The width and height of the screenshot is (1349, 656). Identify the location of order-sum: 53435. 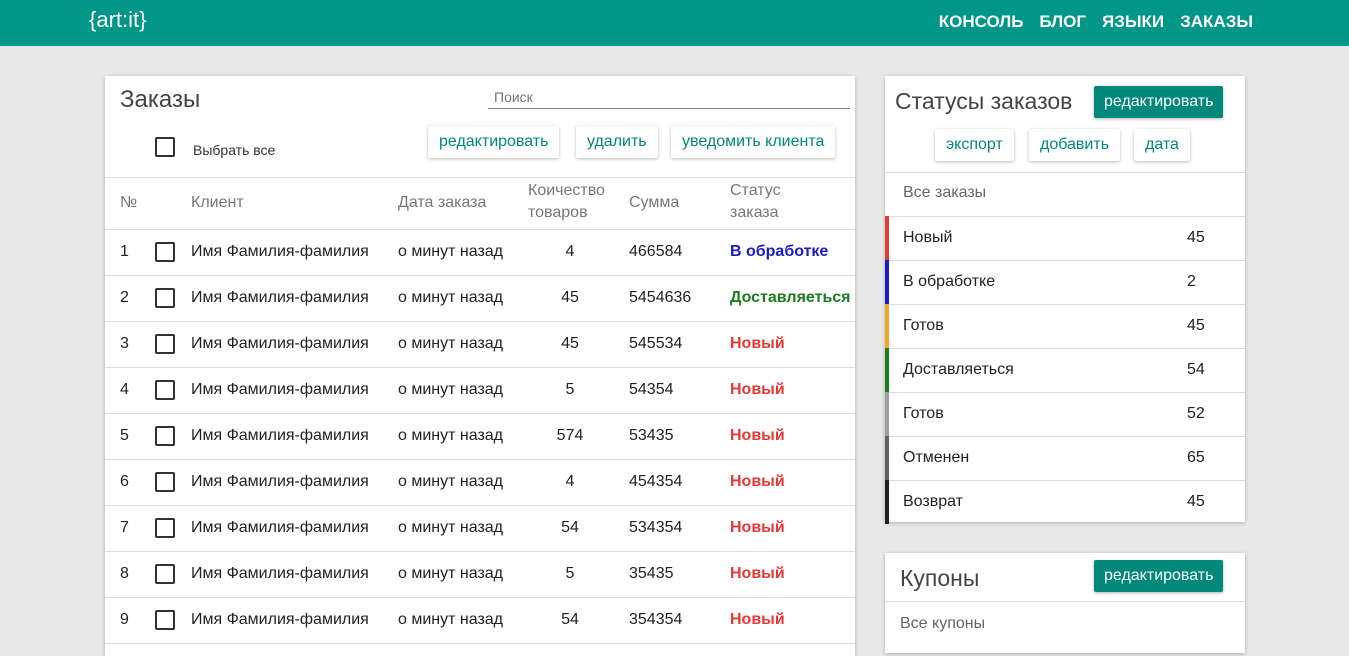
(651, 435).